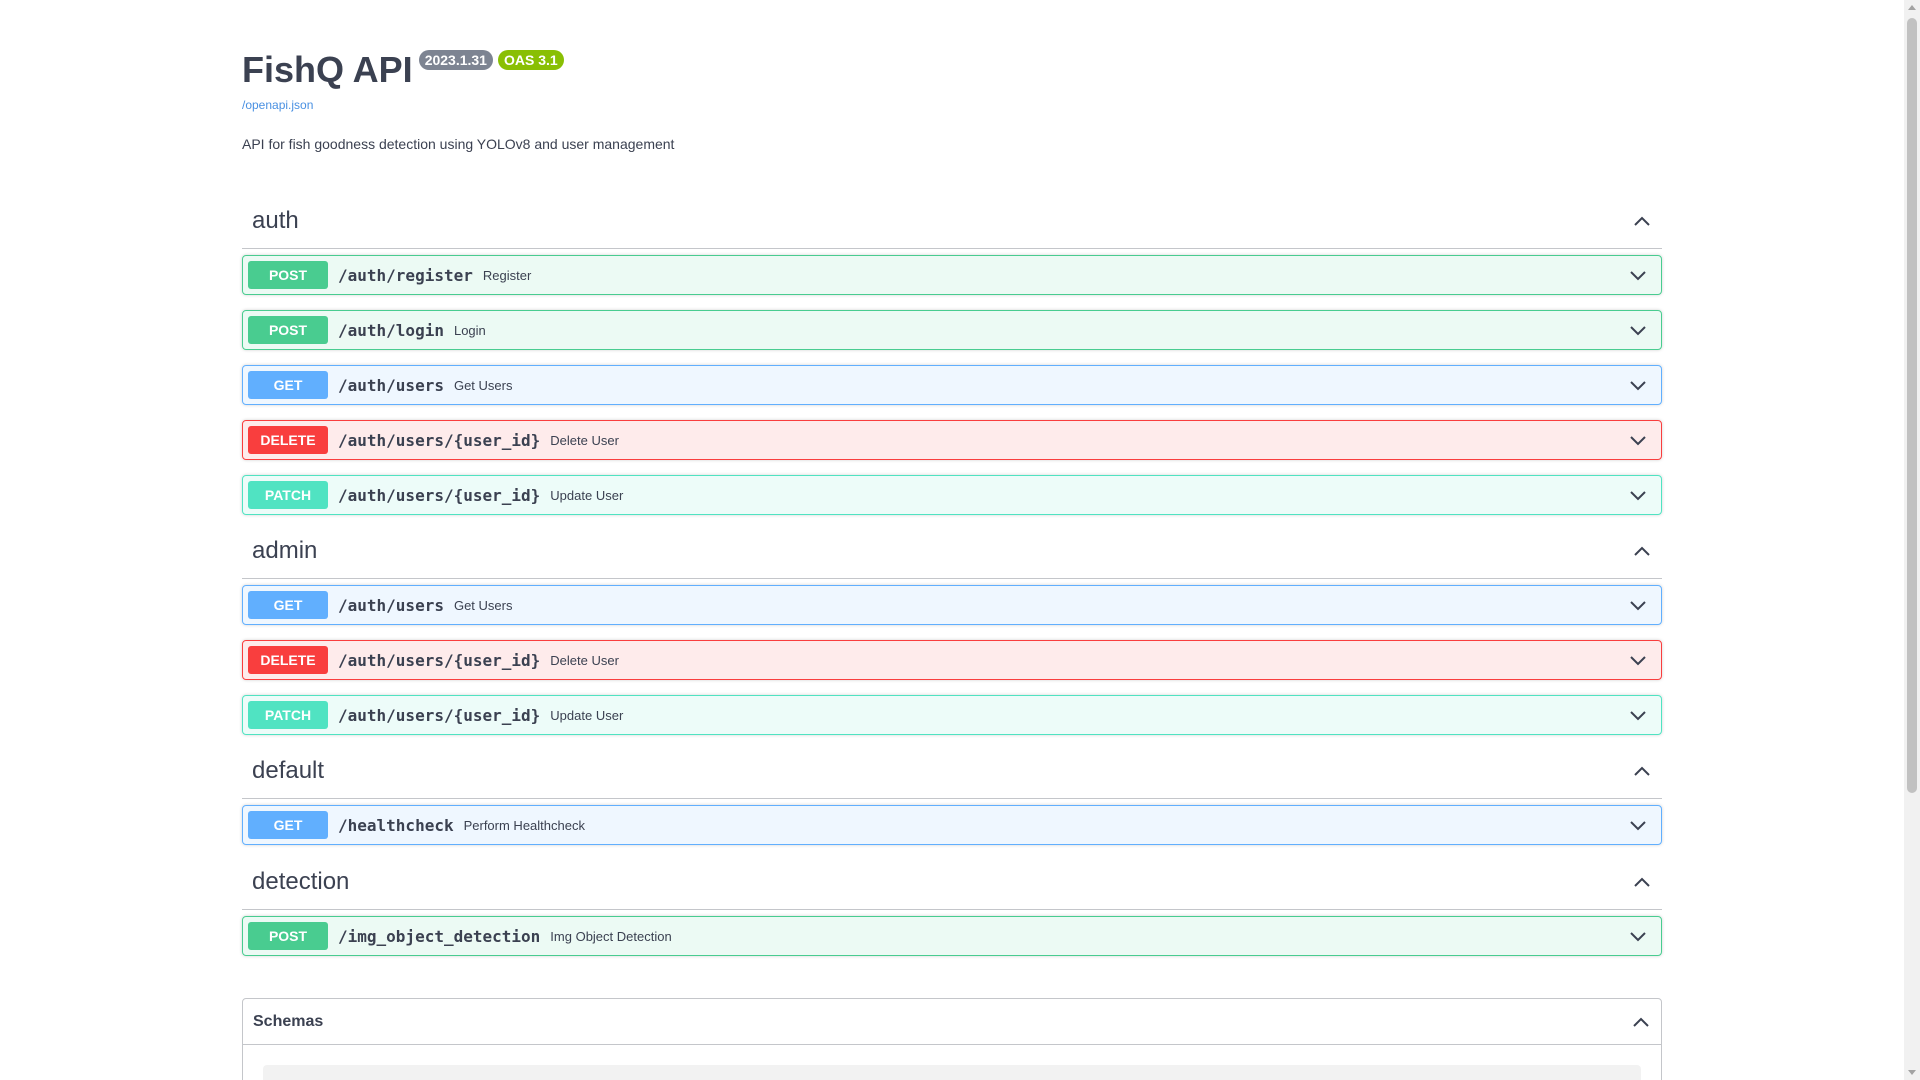 The image size is (1920, 1080). What do you see at coordinates (507, 275) in the screenshot?
I see `operation-summary: Register` at bounding box center [507, 275].